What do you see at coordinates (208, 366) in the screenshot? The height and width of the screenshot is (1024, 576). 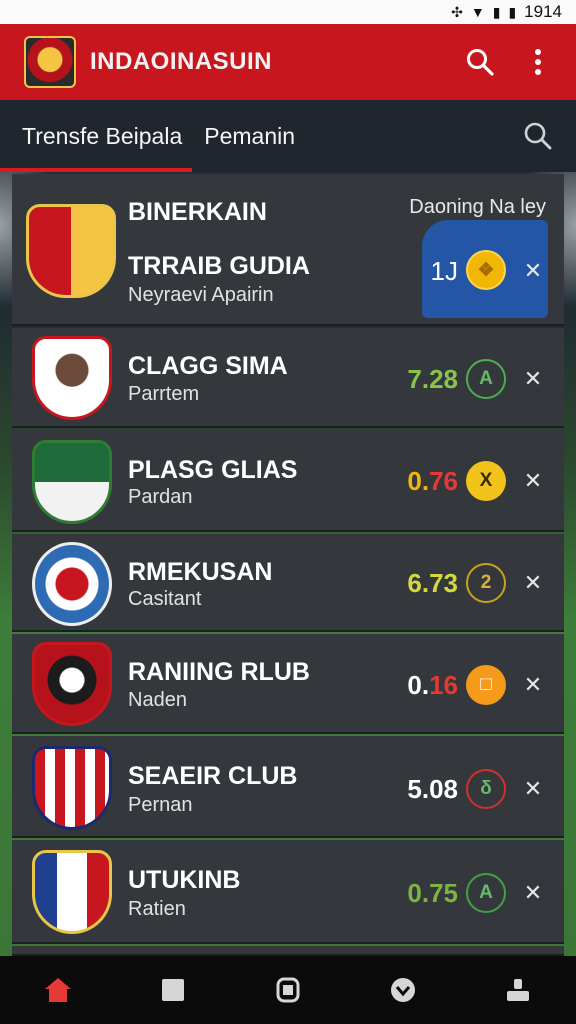 I see `club-name: CLAGG SIMA` at bounding box center [208, 366].